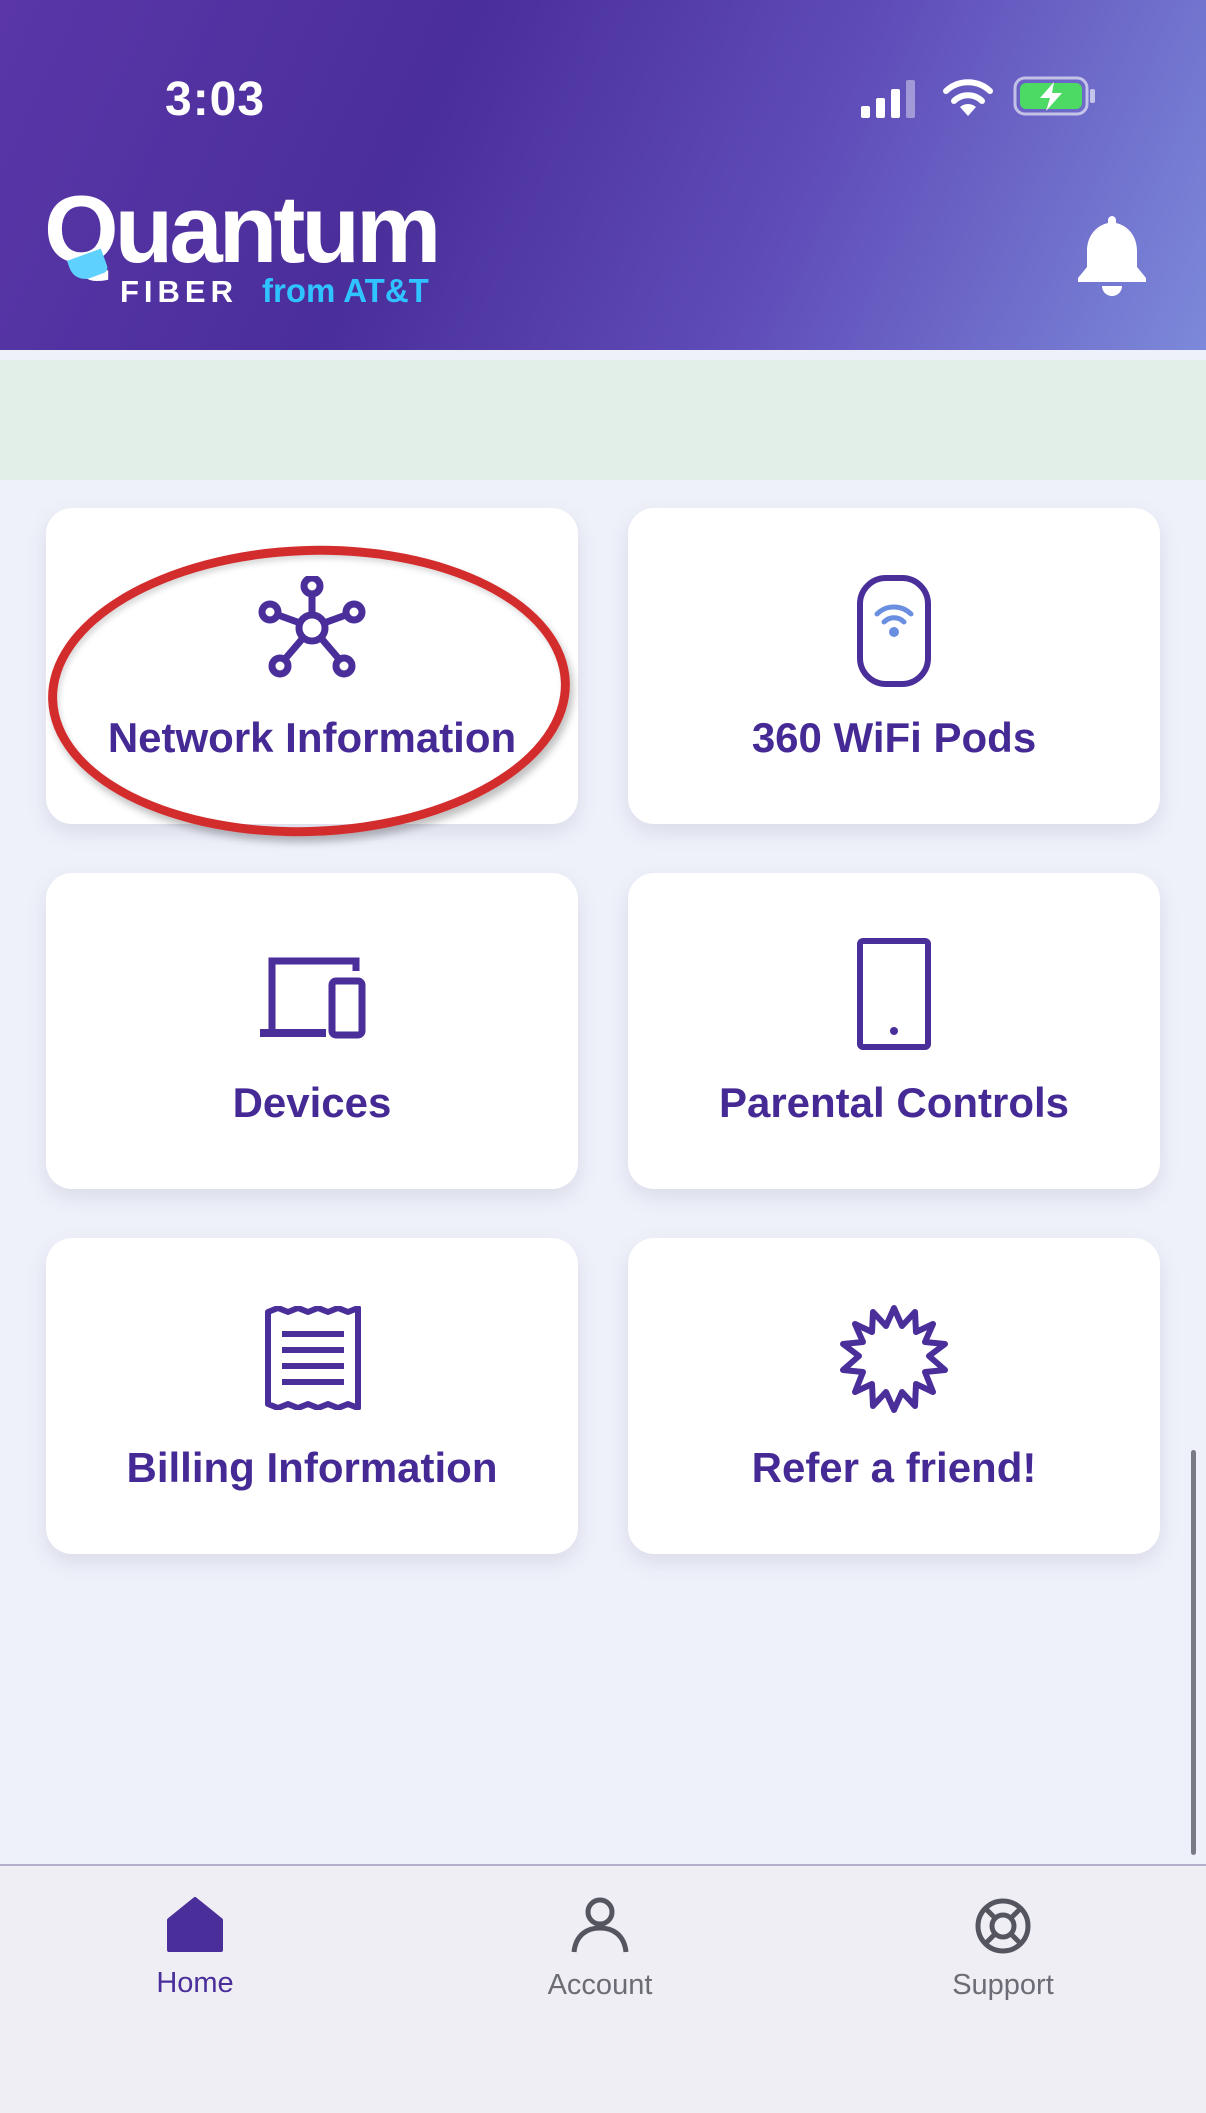 This screenshot has height=2113, width=1206. I want to click on tab-label: Home, so click(195, 1983).